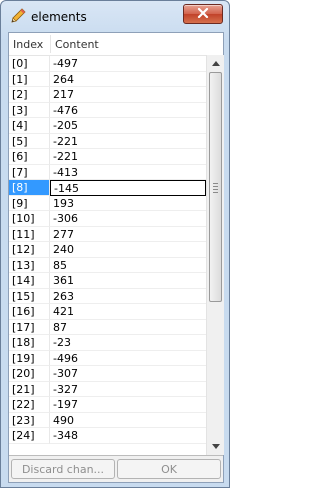  I want to click on row-index-cell: [0], so click(29, 64).